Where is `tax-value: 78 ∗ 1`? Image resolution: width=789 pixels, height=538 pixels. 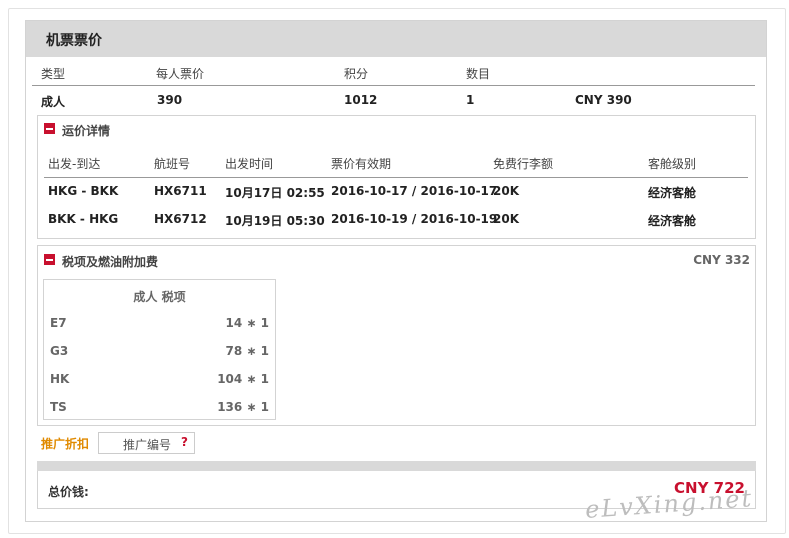 tax-value: 78 ∗ 1 is located at coordinates (247, 351).